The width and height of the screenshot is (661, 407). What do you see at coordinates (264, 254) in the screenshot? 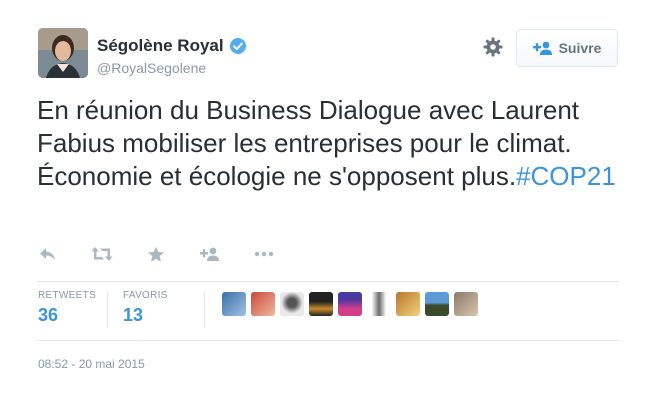
I see `more-icon` at bounding box center [264, 254].